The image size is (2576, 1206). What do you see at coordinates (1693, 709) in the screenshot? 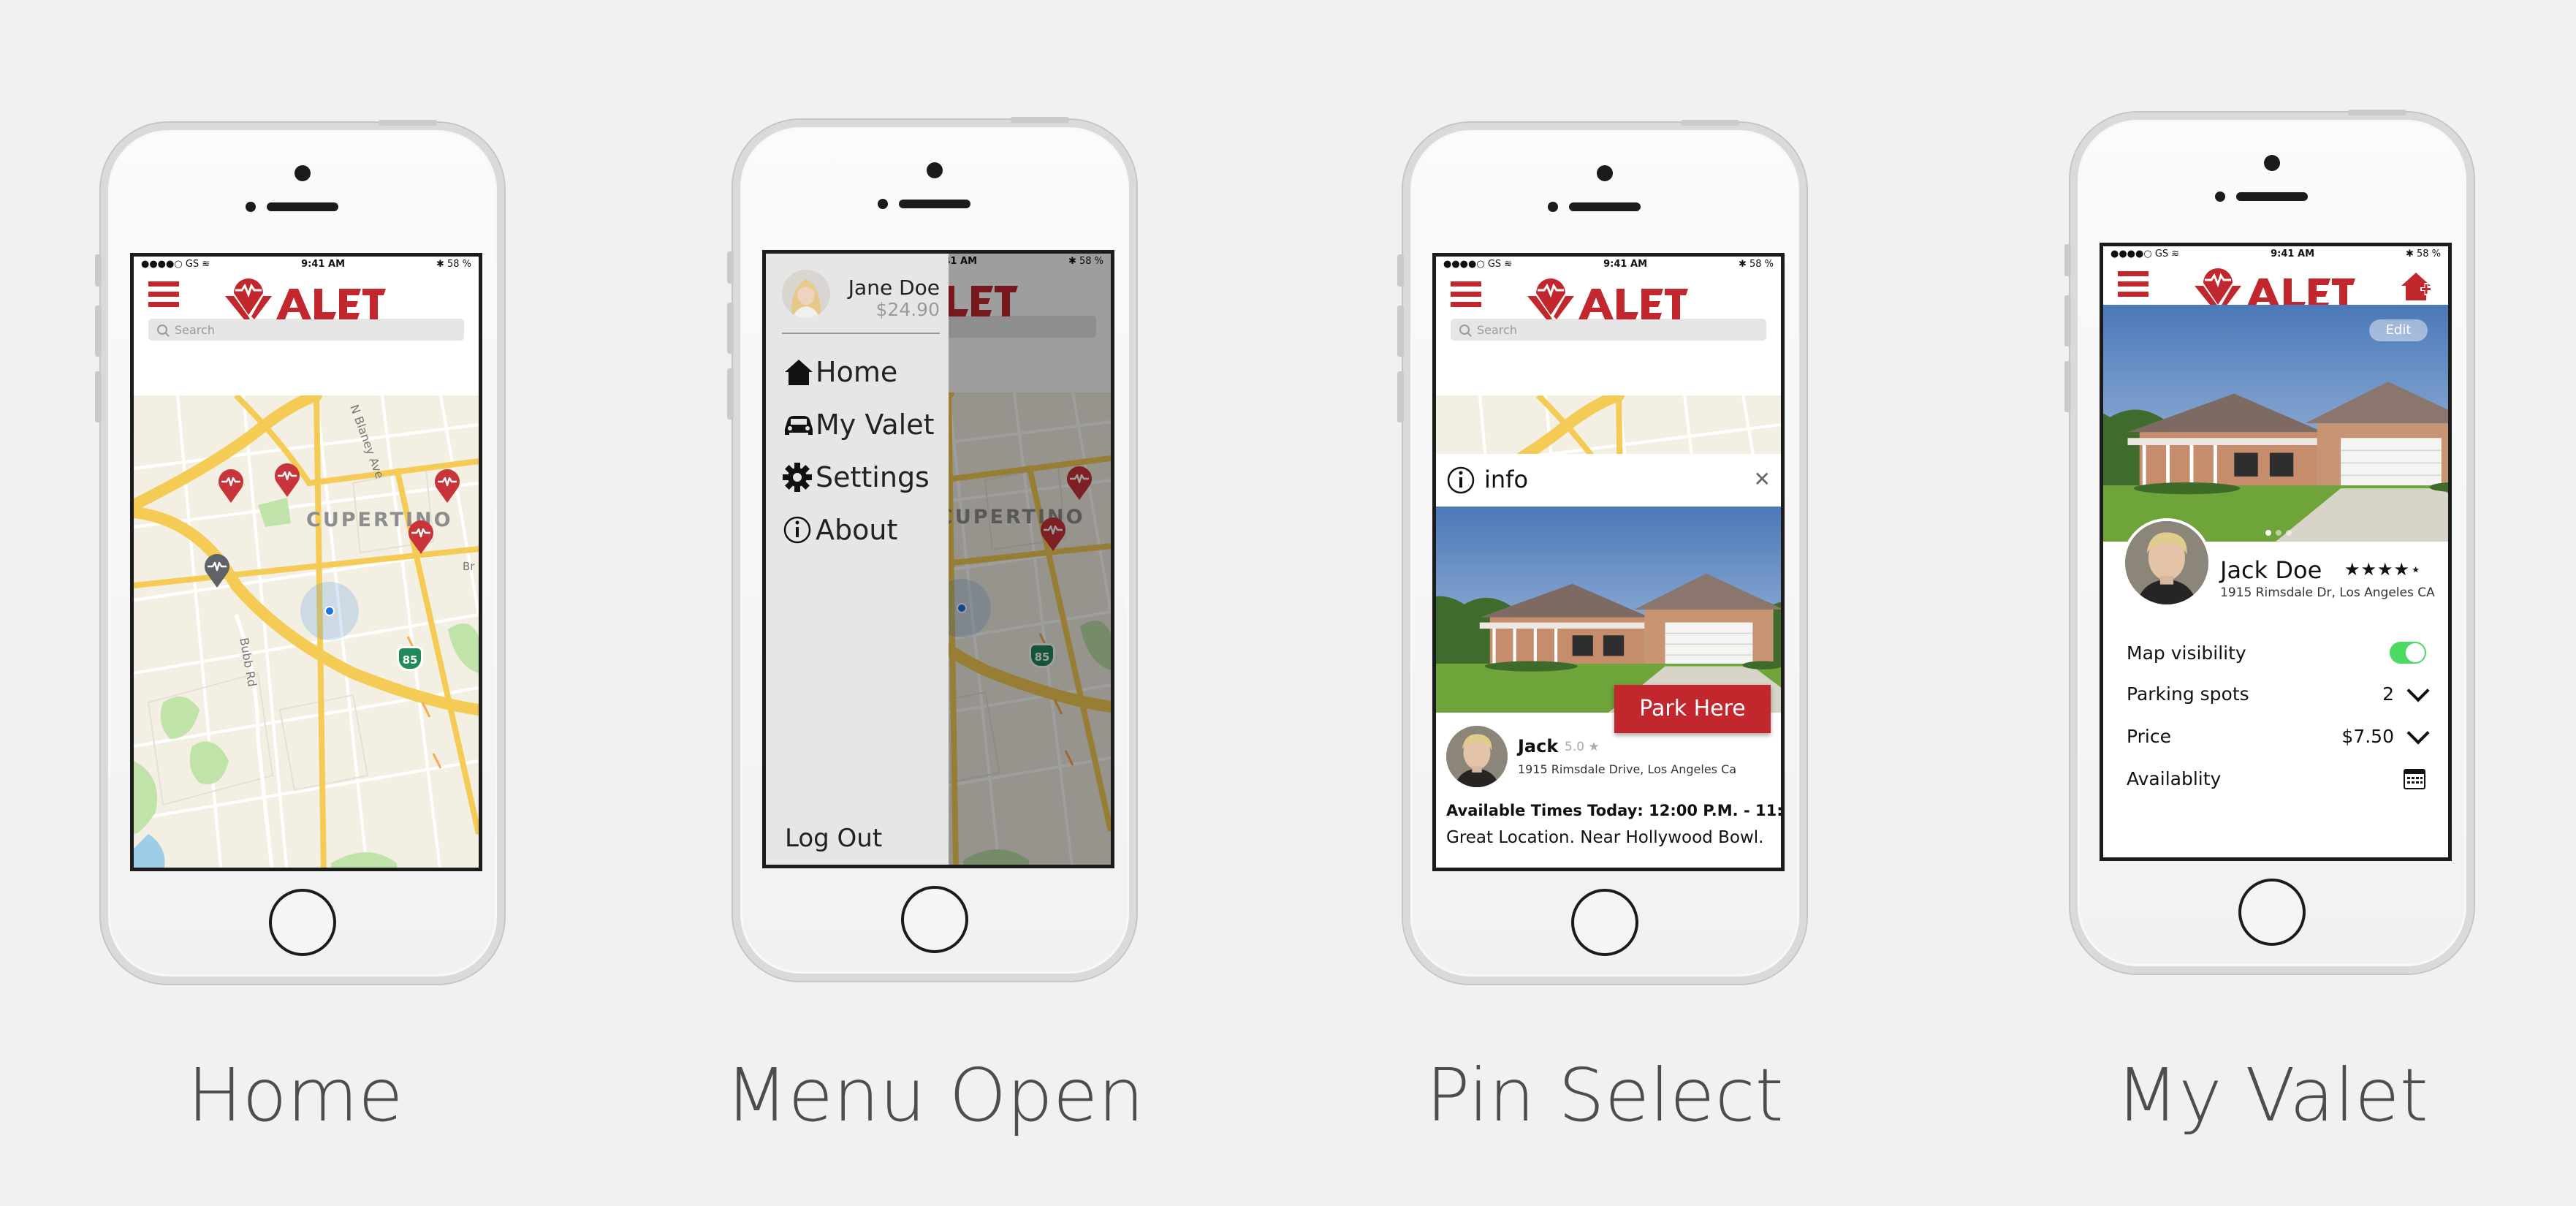
I see `park-here-button: Park Here` at bounding box center [1693, 709].